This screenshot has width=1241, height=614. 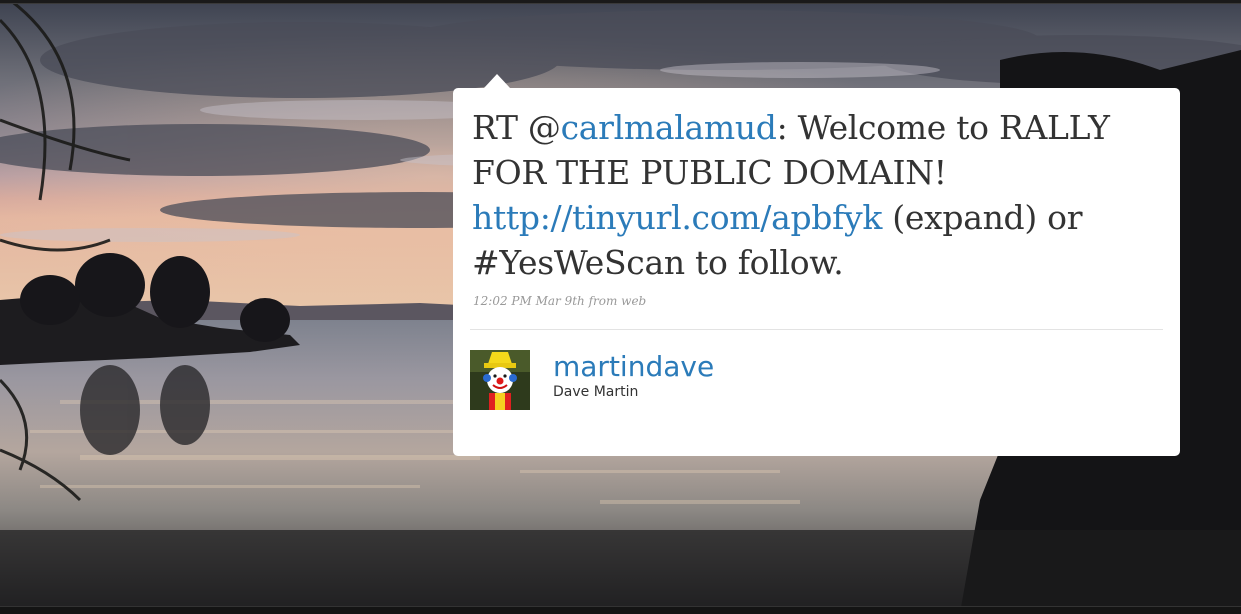 What do you see at coordinates (497, 81) in the screenshot?
I see `card-pointer-arrow` at bounding box center [497, 81].